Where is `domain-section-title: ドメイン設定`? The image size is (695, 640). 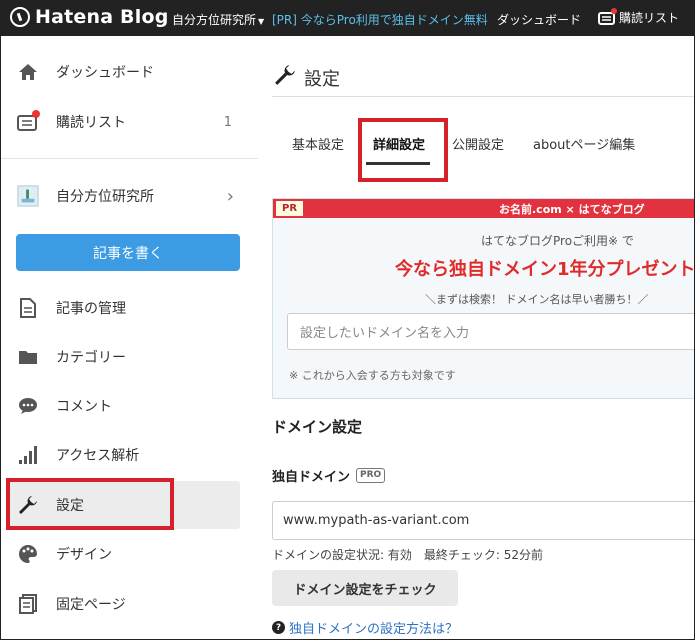
domain-section-title: ドメイン設定 is located at coordinates (317, 427).